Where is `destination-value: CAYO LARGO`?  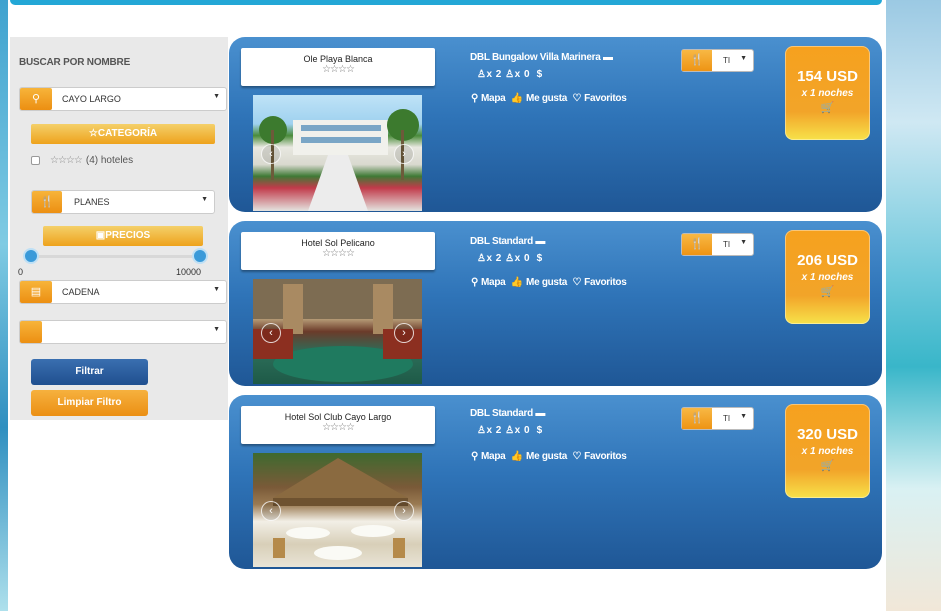 destination-value: CAYO LARGO is located at coordinates (91, 99).